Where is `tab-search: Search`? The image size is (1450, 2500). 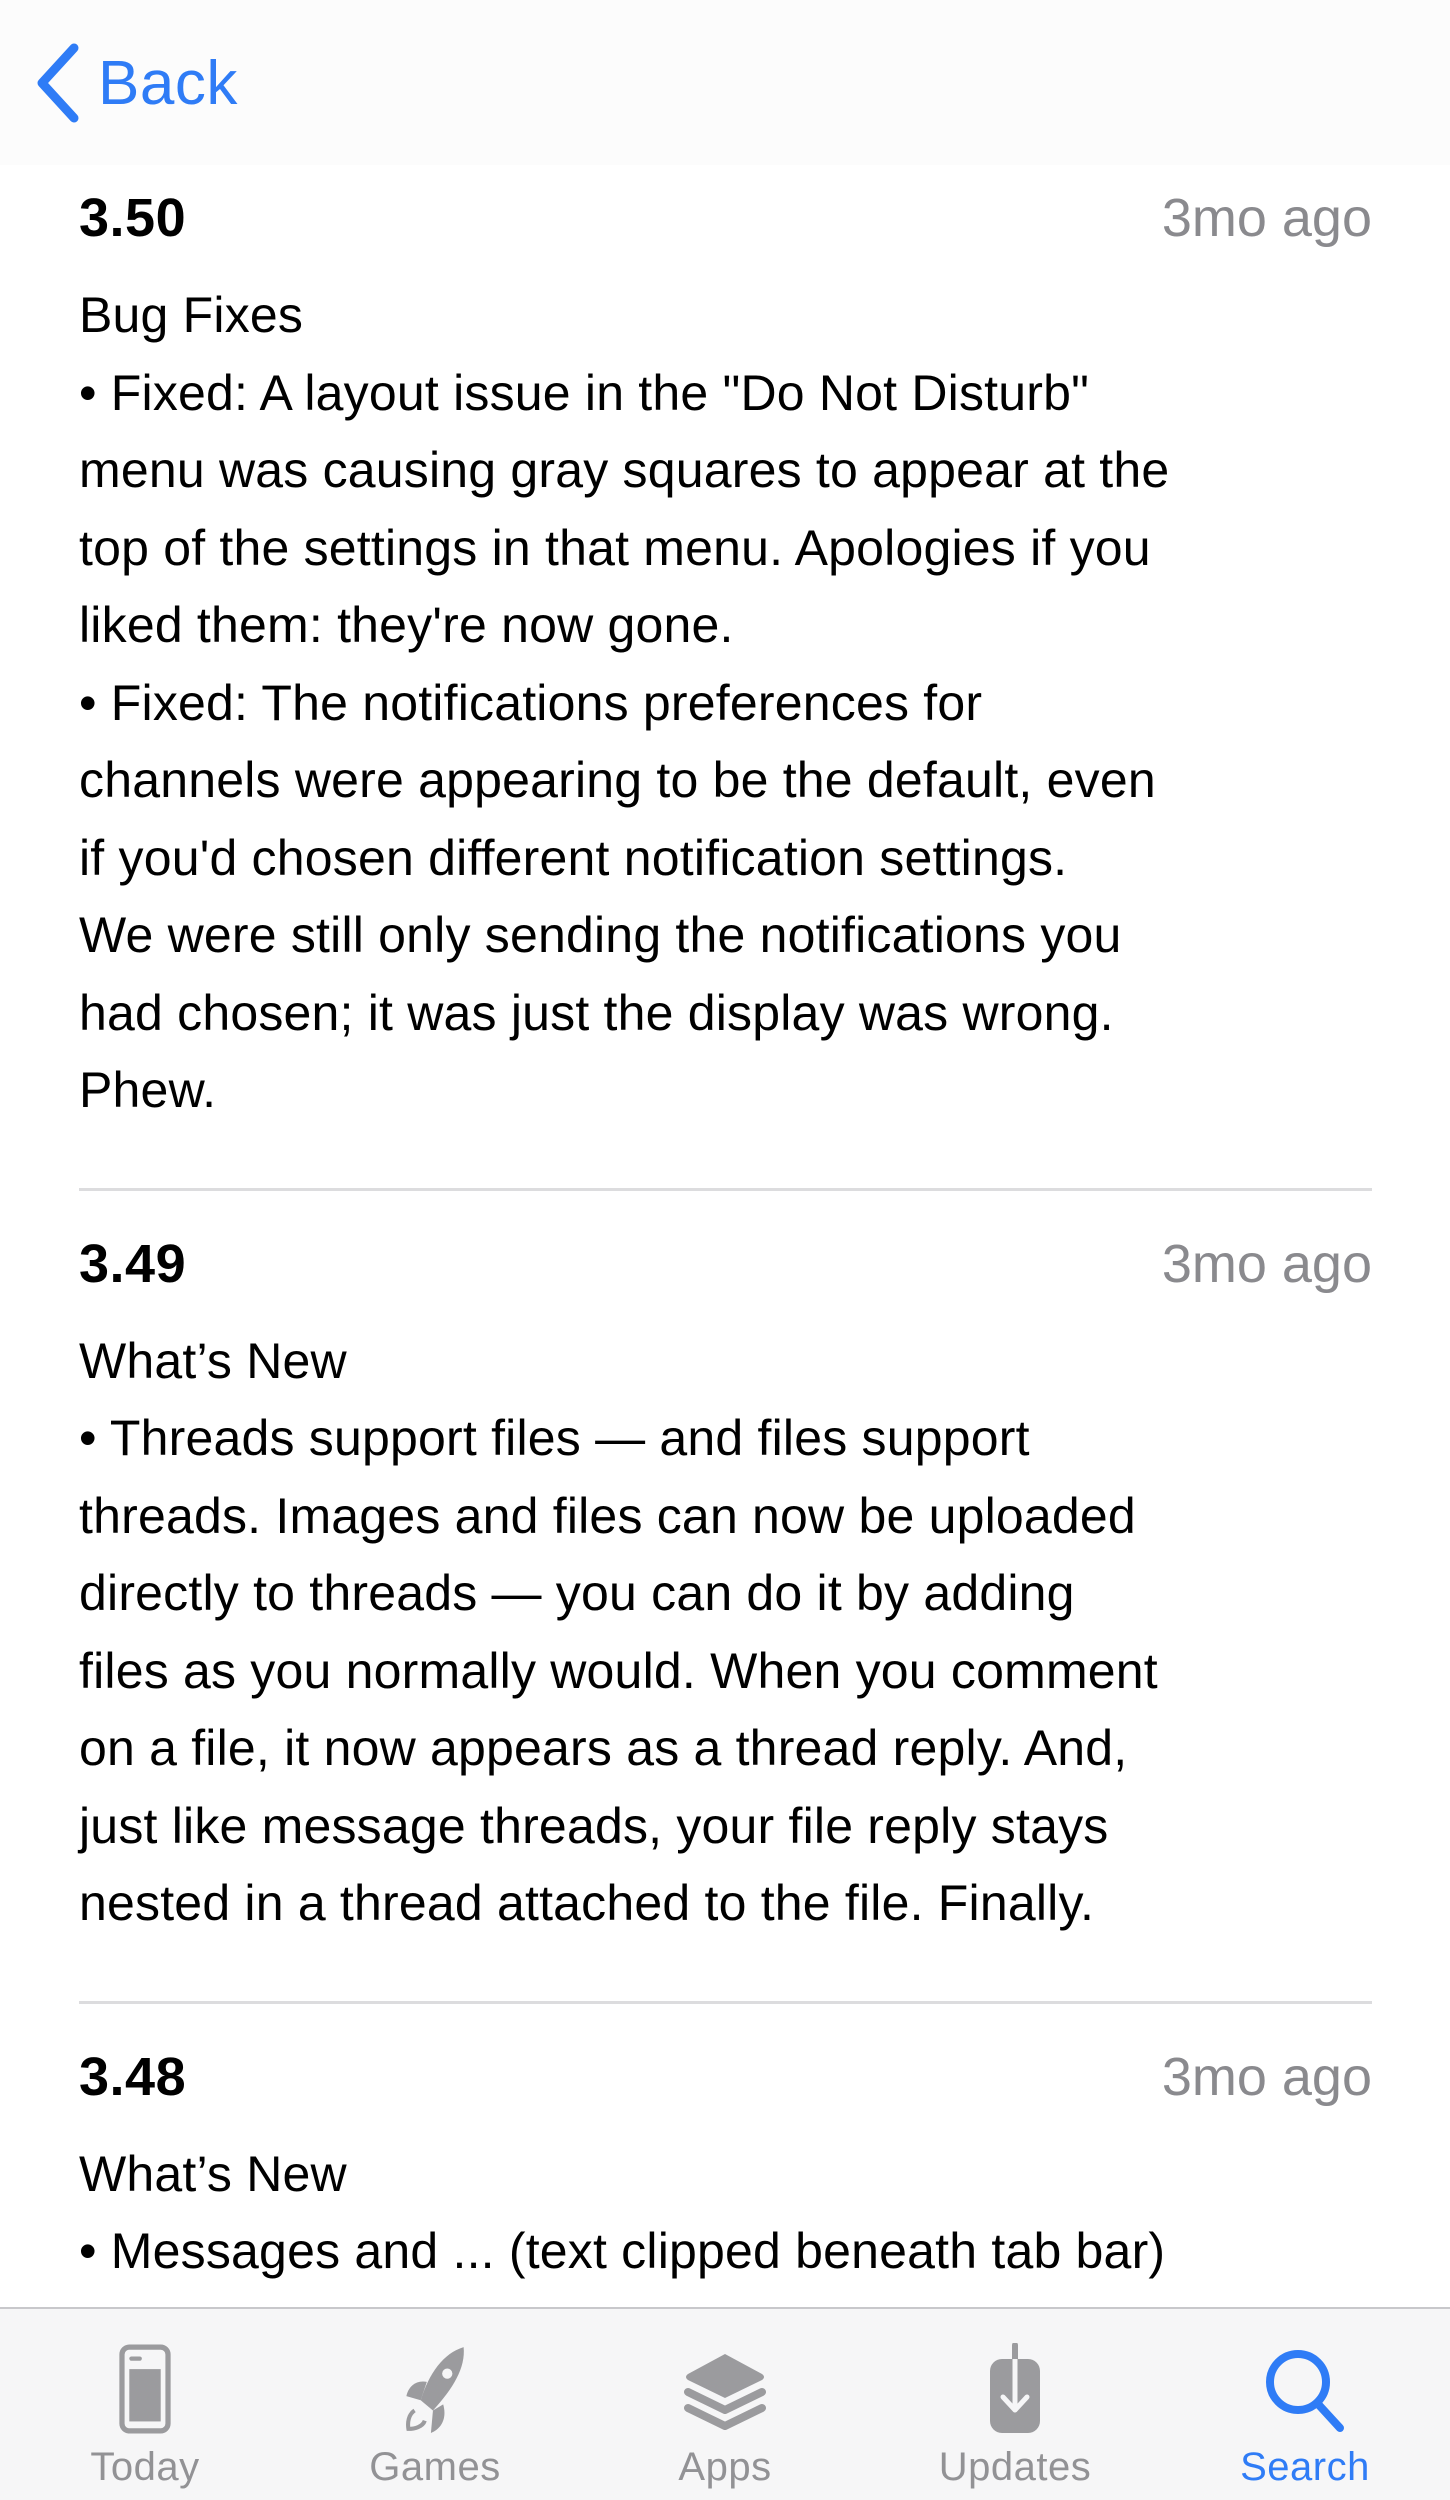
tab-search: Search is located at coordinates (1305, 2404).